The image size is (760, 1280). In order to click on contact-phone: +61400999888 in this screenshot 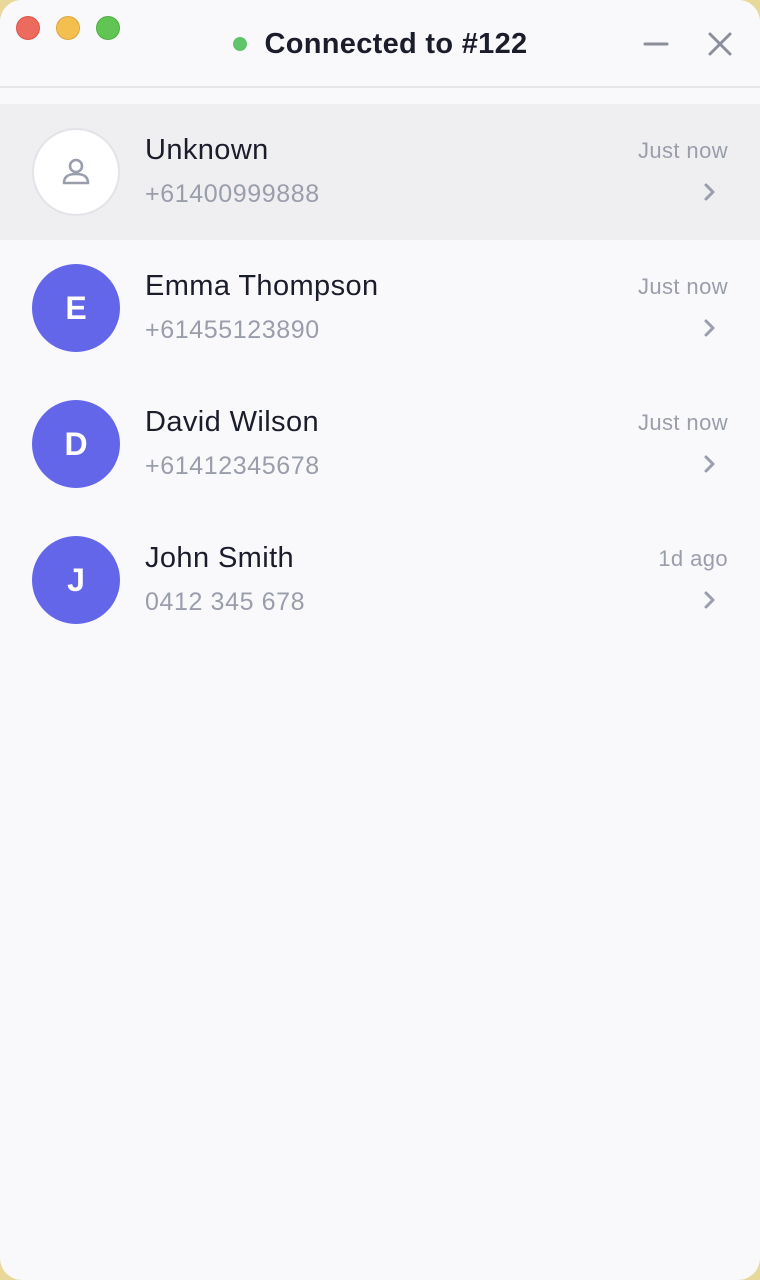, I will do `click(232, 194)`.